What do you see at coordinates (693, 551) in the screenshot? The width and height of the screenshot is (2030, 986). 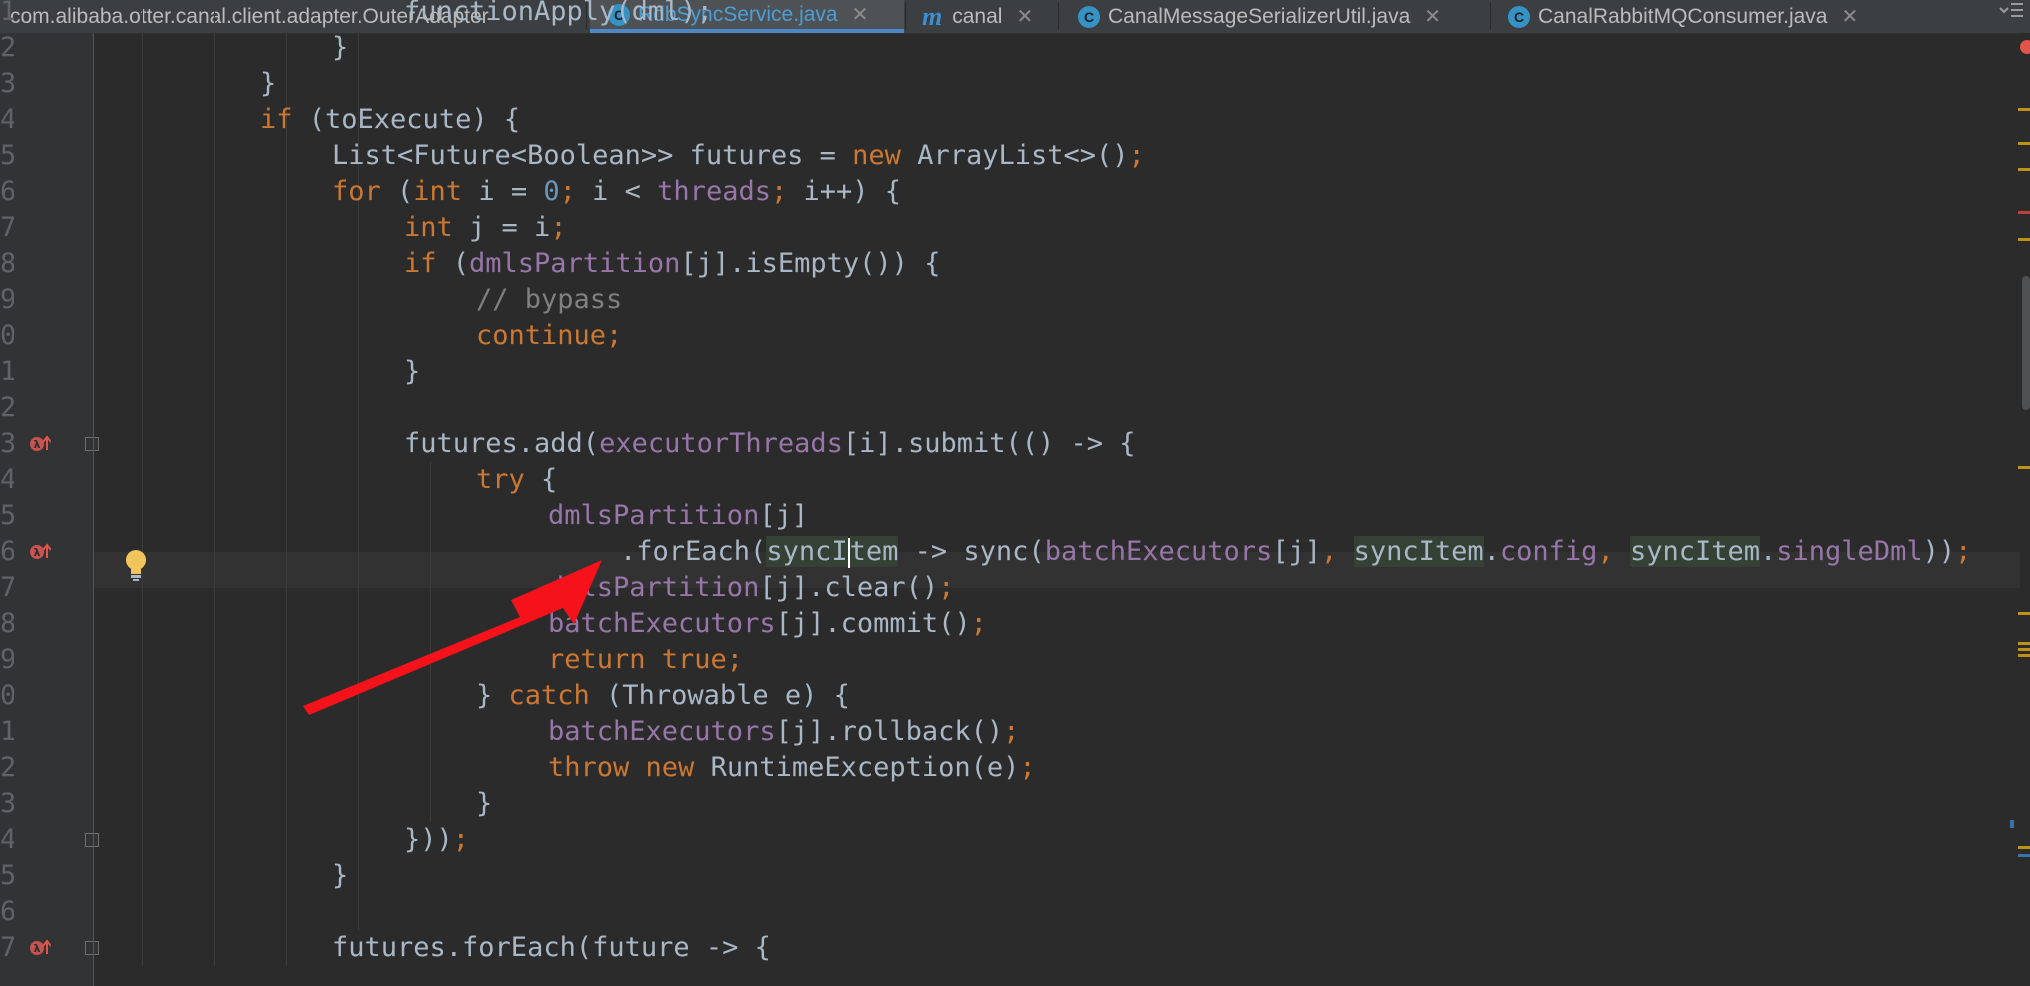 I see `code-token: .forEach(` at bounding box center [693, 551].